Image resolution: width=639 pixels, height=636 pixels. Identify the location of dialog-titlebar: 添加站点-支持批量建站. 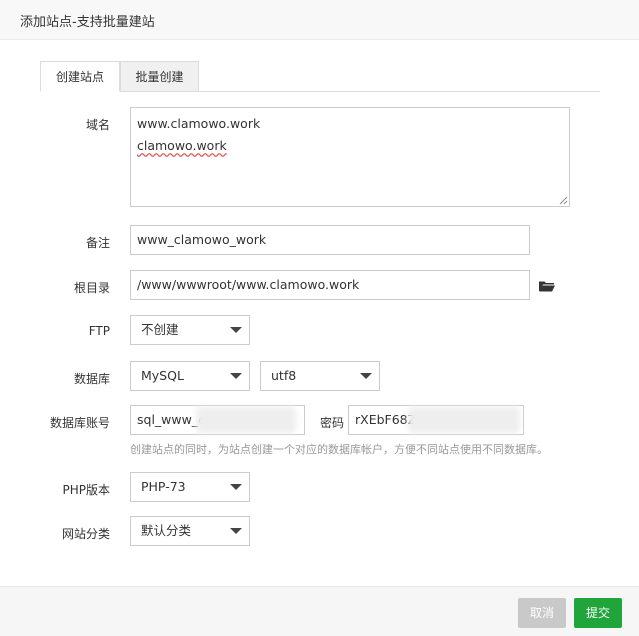
(319, 20).